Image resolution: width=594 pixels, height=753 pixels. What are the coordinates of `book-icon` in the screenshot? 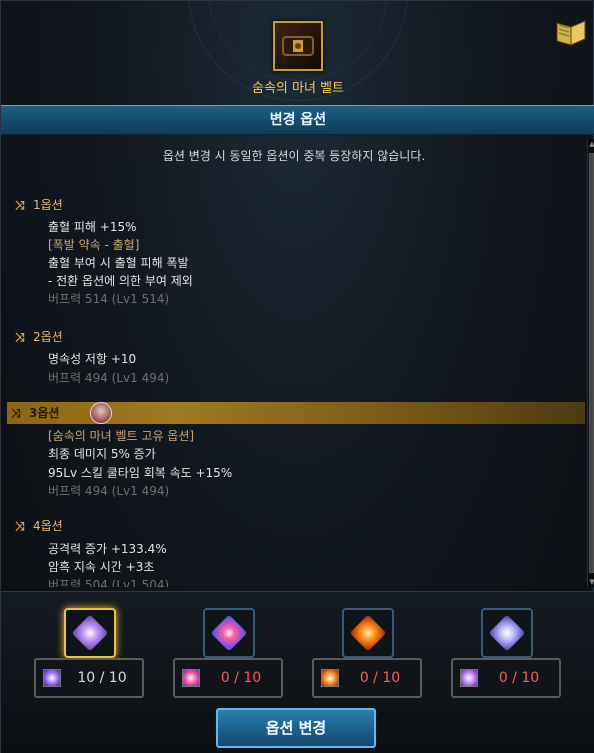 It's located at (571, 32).